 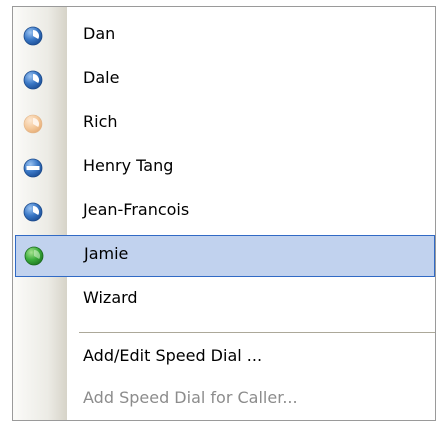 What do you see at coordinates (225, 300) in the screenshot?
I see `menu-item-wizard: Wizard` at bounding box center [225, 300].